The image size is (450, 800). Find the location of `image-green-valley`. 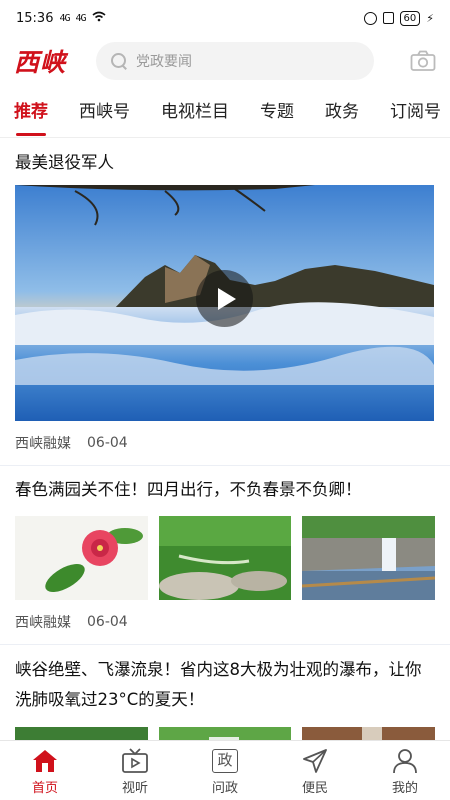

image-green-valley is located at coordinates (225, 558).